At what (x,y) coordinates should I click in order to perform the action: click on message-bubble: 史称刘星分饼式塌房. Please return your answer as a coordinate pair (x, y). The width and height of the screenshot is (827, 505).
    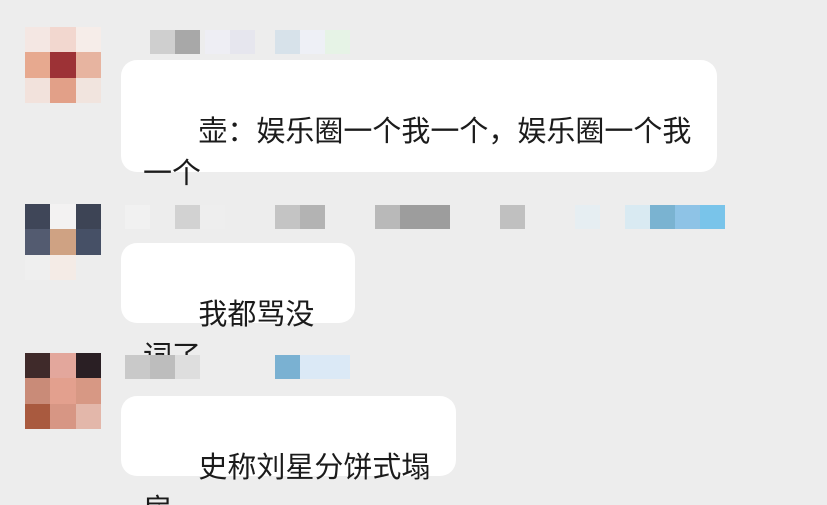
    Looking at the image, I should click on (288, 450).